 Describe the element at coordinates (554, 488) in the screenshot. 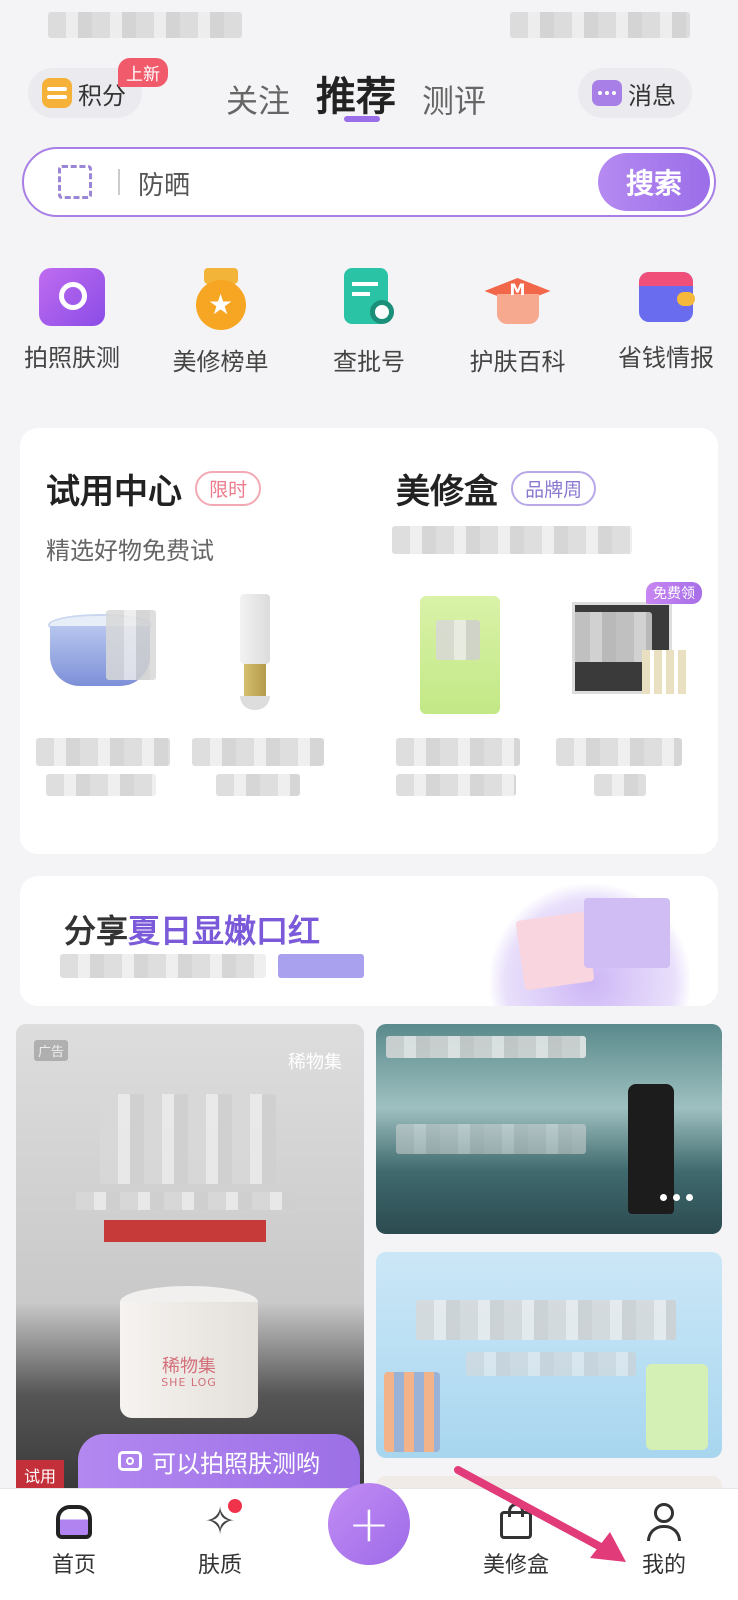

I see `brand-week-tag: 品牌周` at that location.